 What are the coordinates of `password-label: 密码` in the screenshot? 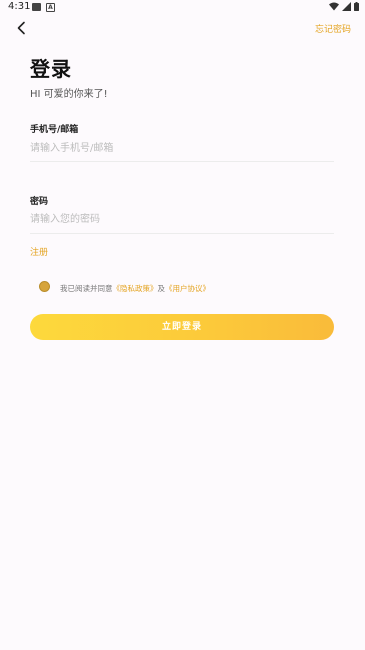 It's located at (39, 202).